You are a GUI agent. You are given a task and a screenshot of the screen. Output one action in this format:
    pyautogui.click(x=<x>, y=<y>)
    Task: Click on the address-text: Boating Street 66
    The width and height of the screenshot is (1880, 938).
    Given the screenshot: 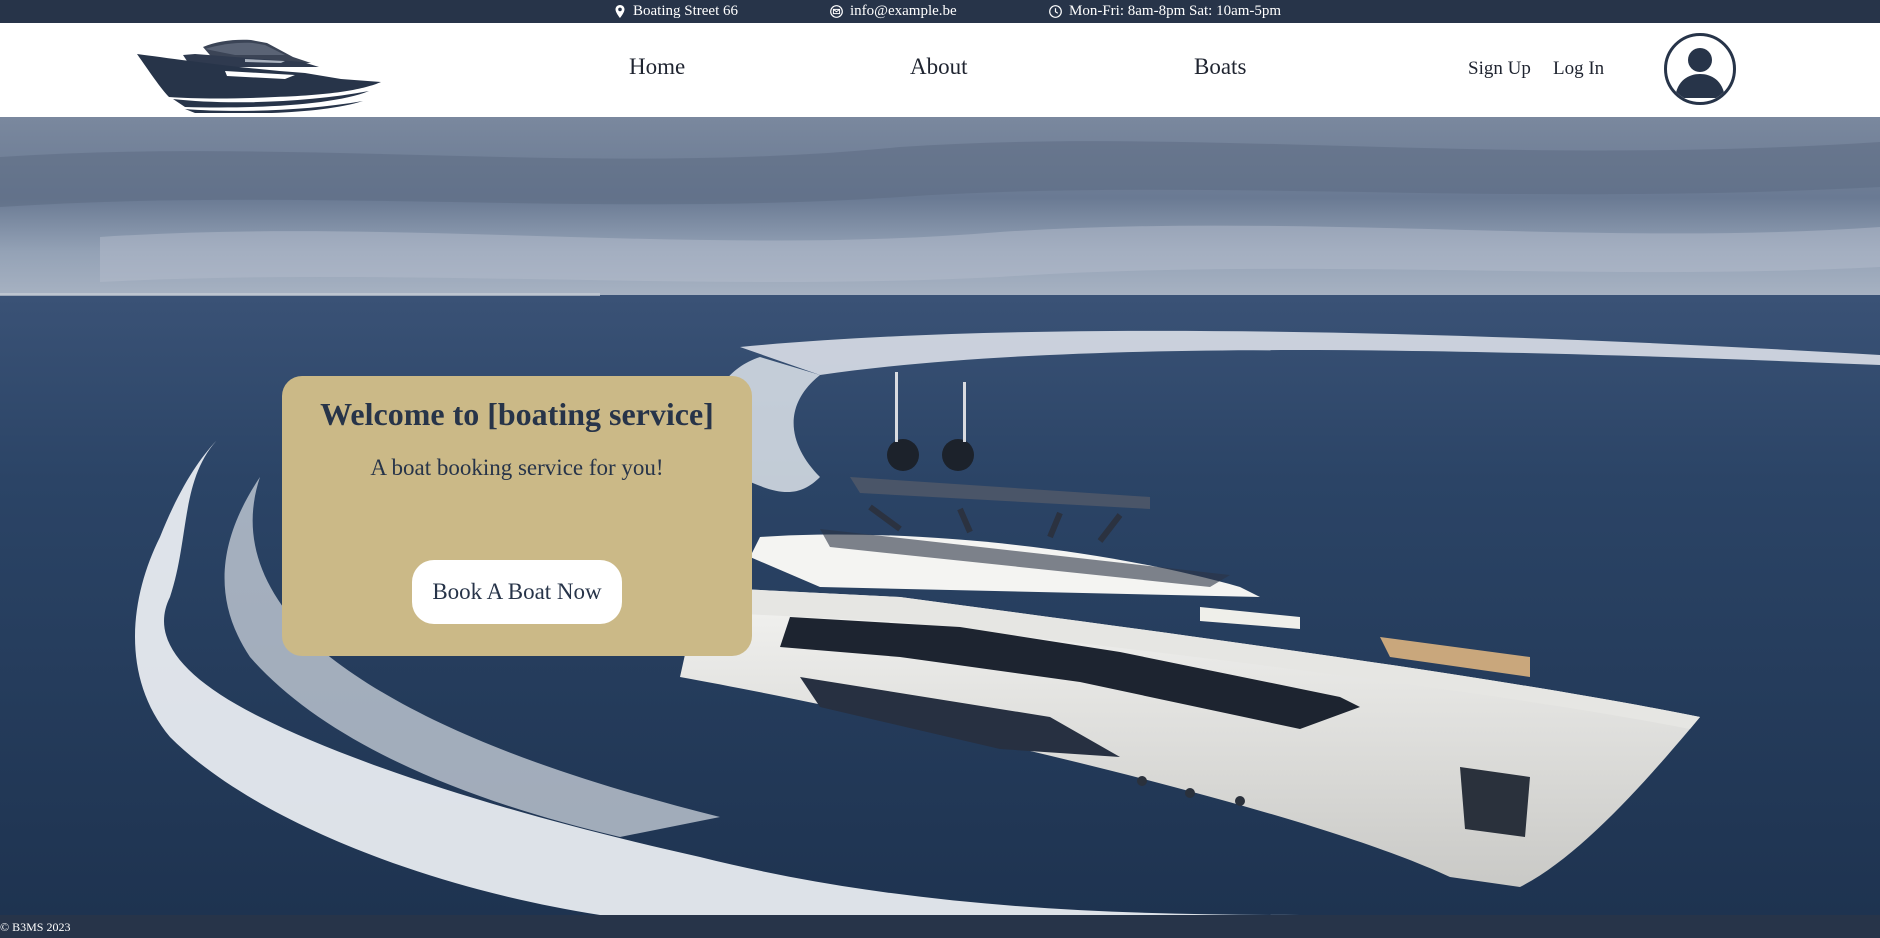 What is the action you would take?
    pyautogui.click(x=685, y=11)
    